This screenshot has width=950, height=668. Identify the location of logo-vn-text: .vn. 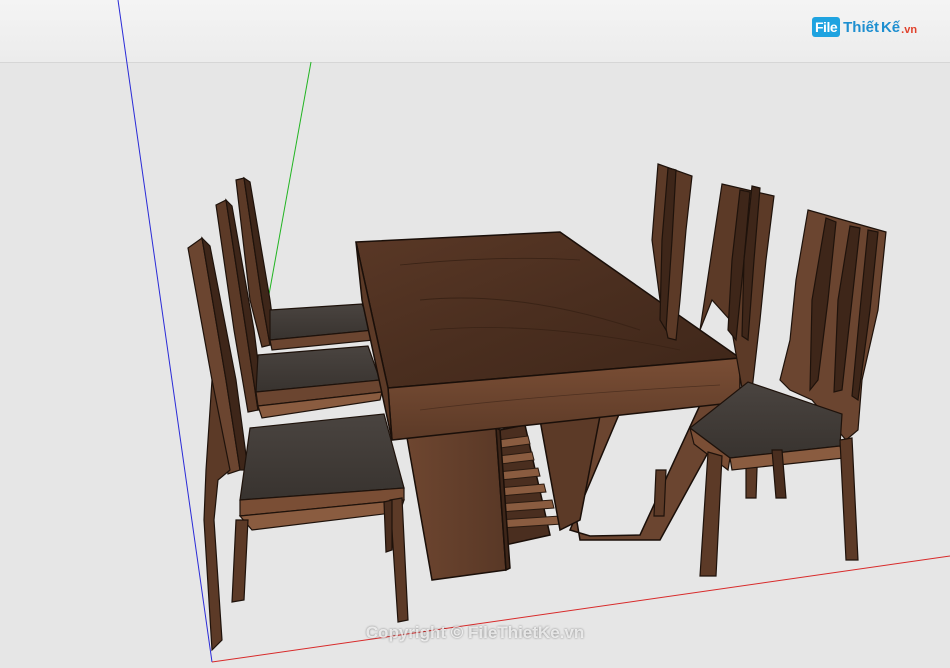
(909, 29).